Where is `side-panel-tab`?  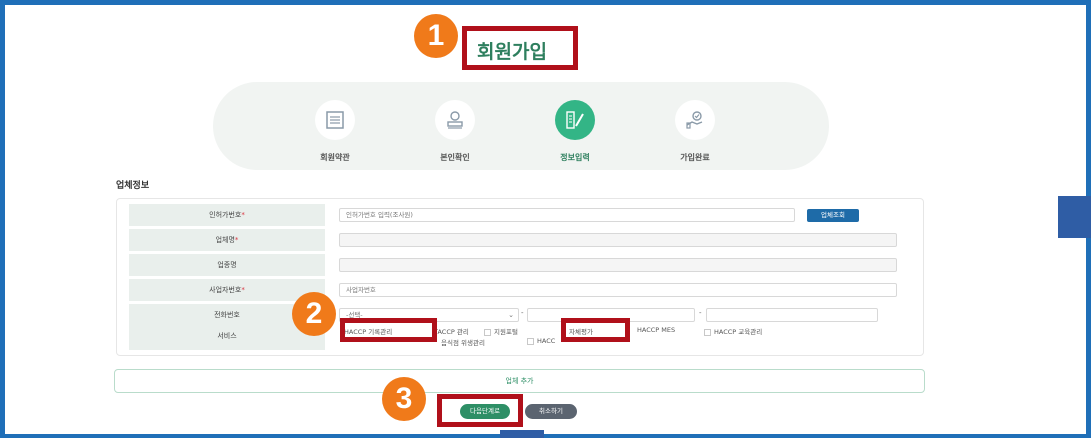 side-panel-tab is located at coordinates (1074, 217).